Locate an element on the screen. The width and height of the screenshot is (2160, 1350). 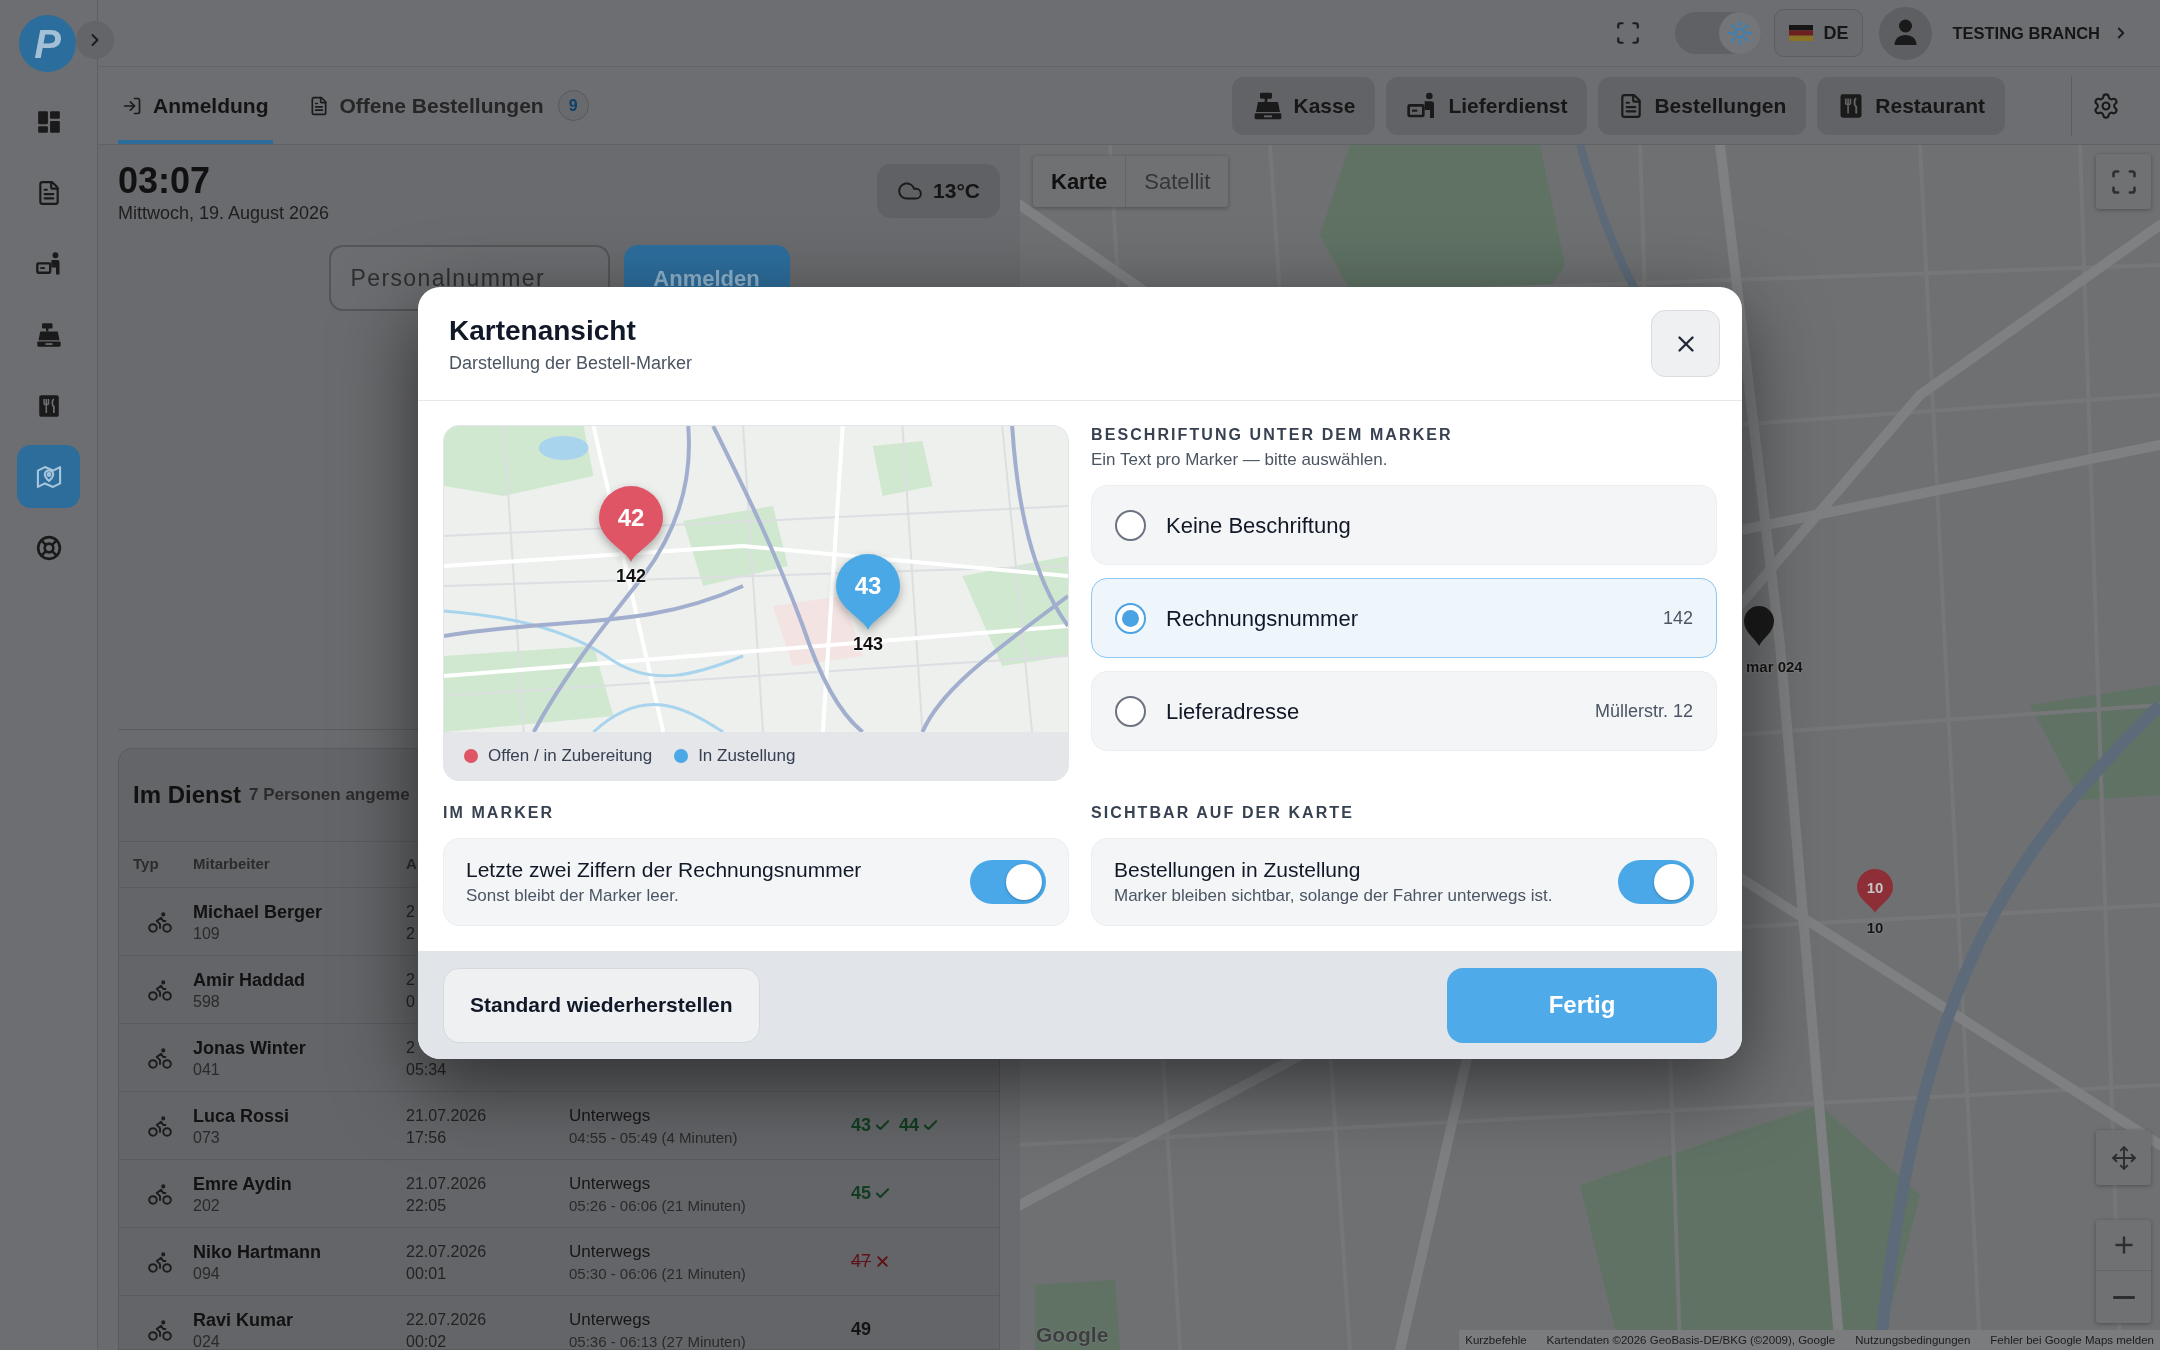
employee-number: 073 is located at coordinates (206, 1137).